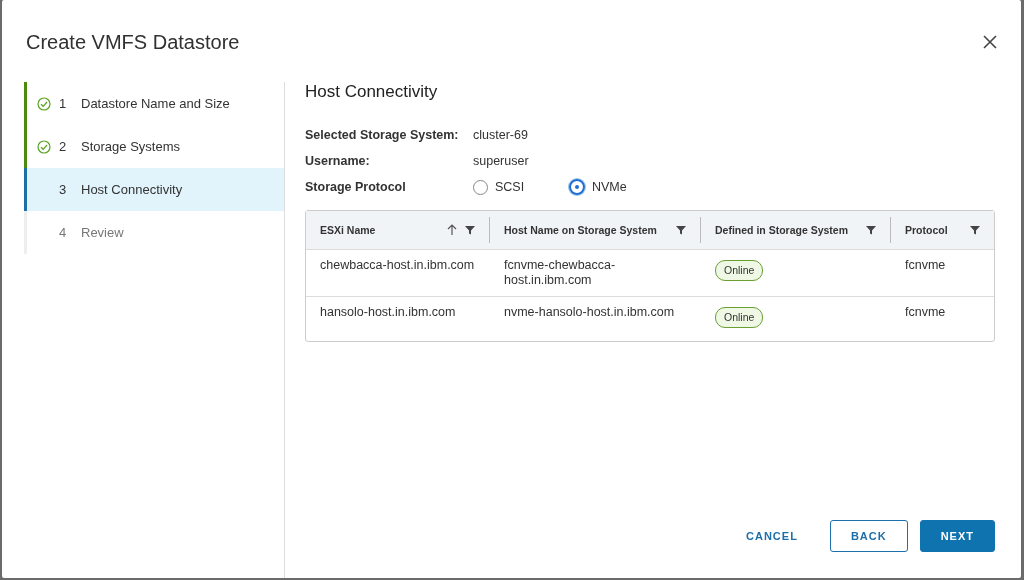 This screenshot has width=1024, height=580. I want to click on table-cell-text: fcnvme-chewbacca-host.in.ibm.com, so click(560, 273).